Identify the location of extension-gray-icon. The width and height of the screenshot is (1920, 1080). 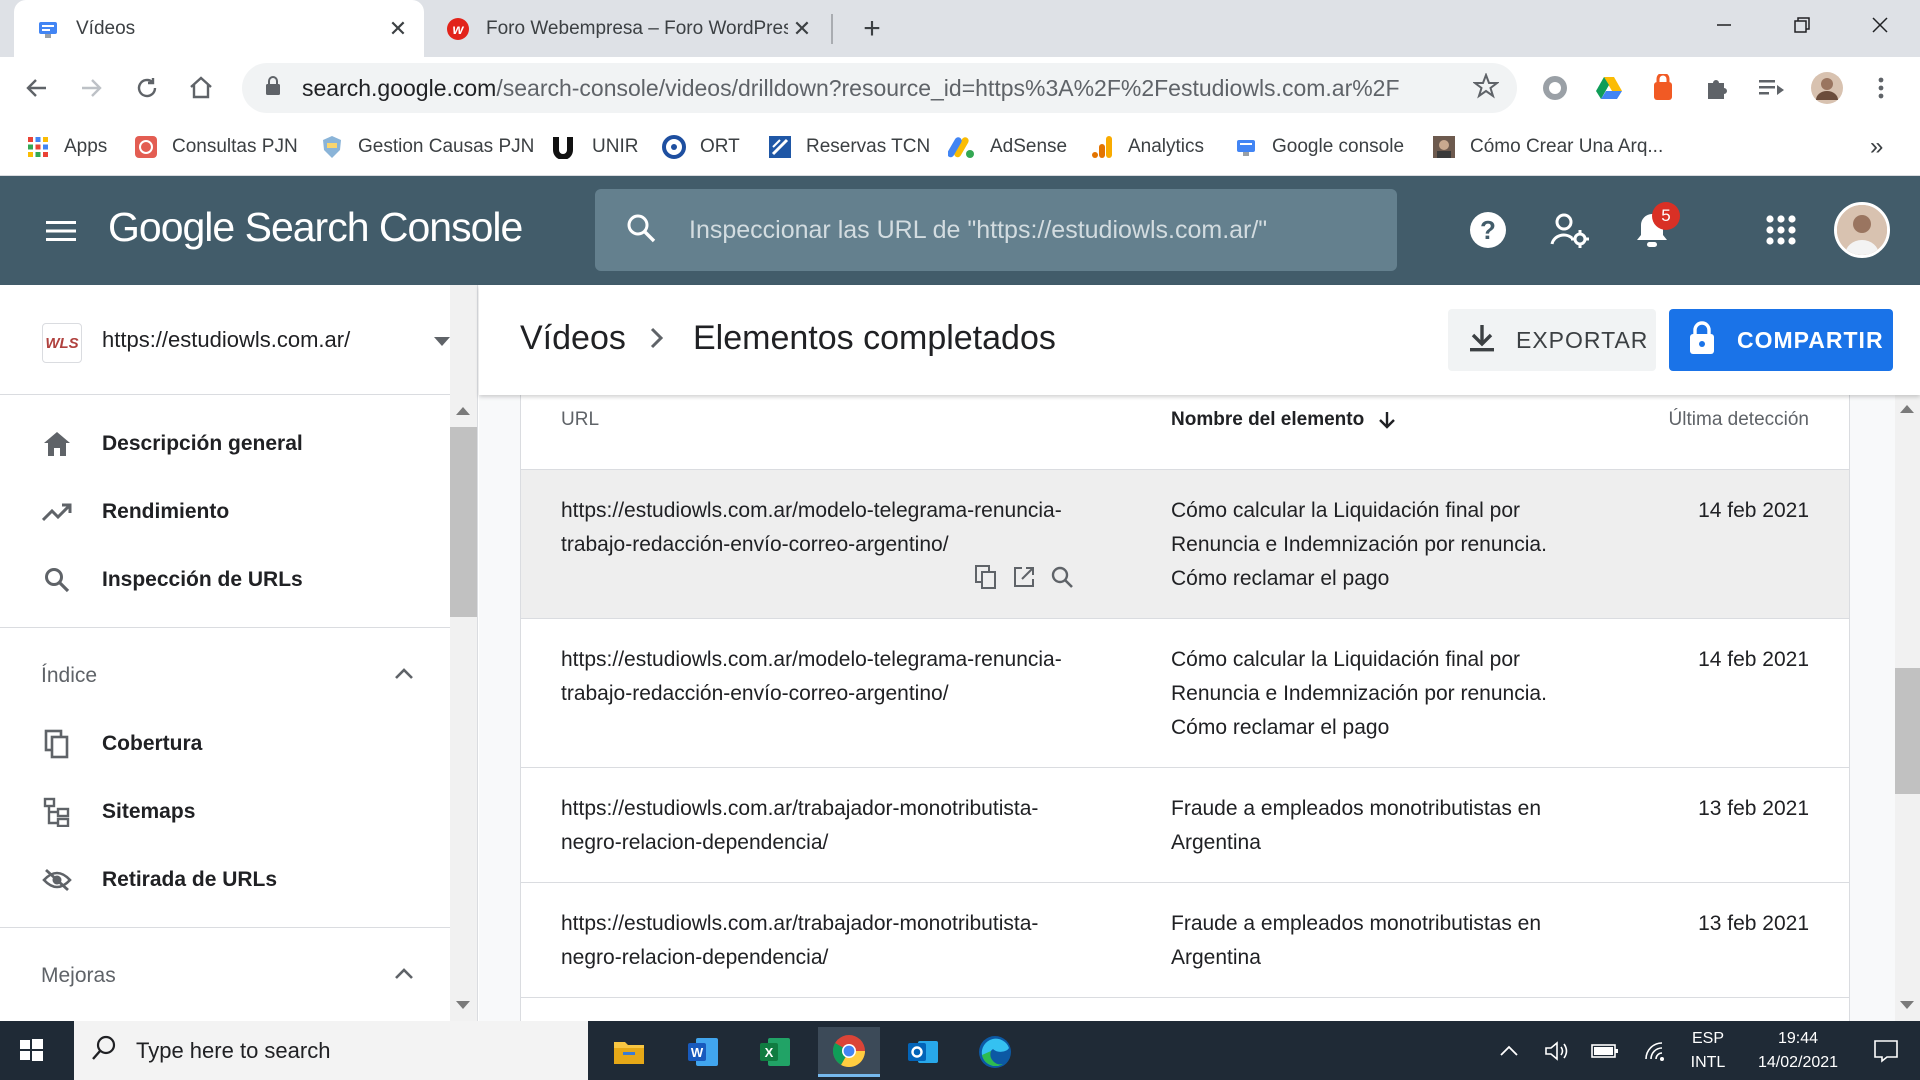
(1555, 88).